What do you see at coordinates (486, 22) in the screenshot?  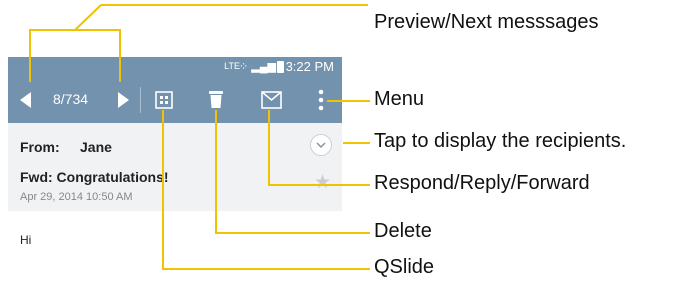 I see `callout-preview-next: Preview/Next messsages` at bounding box center [486, 22].